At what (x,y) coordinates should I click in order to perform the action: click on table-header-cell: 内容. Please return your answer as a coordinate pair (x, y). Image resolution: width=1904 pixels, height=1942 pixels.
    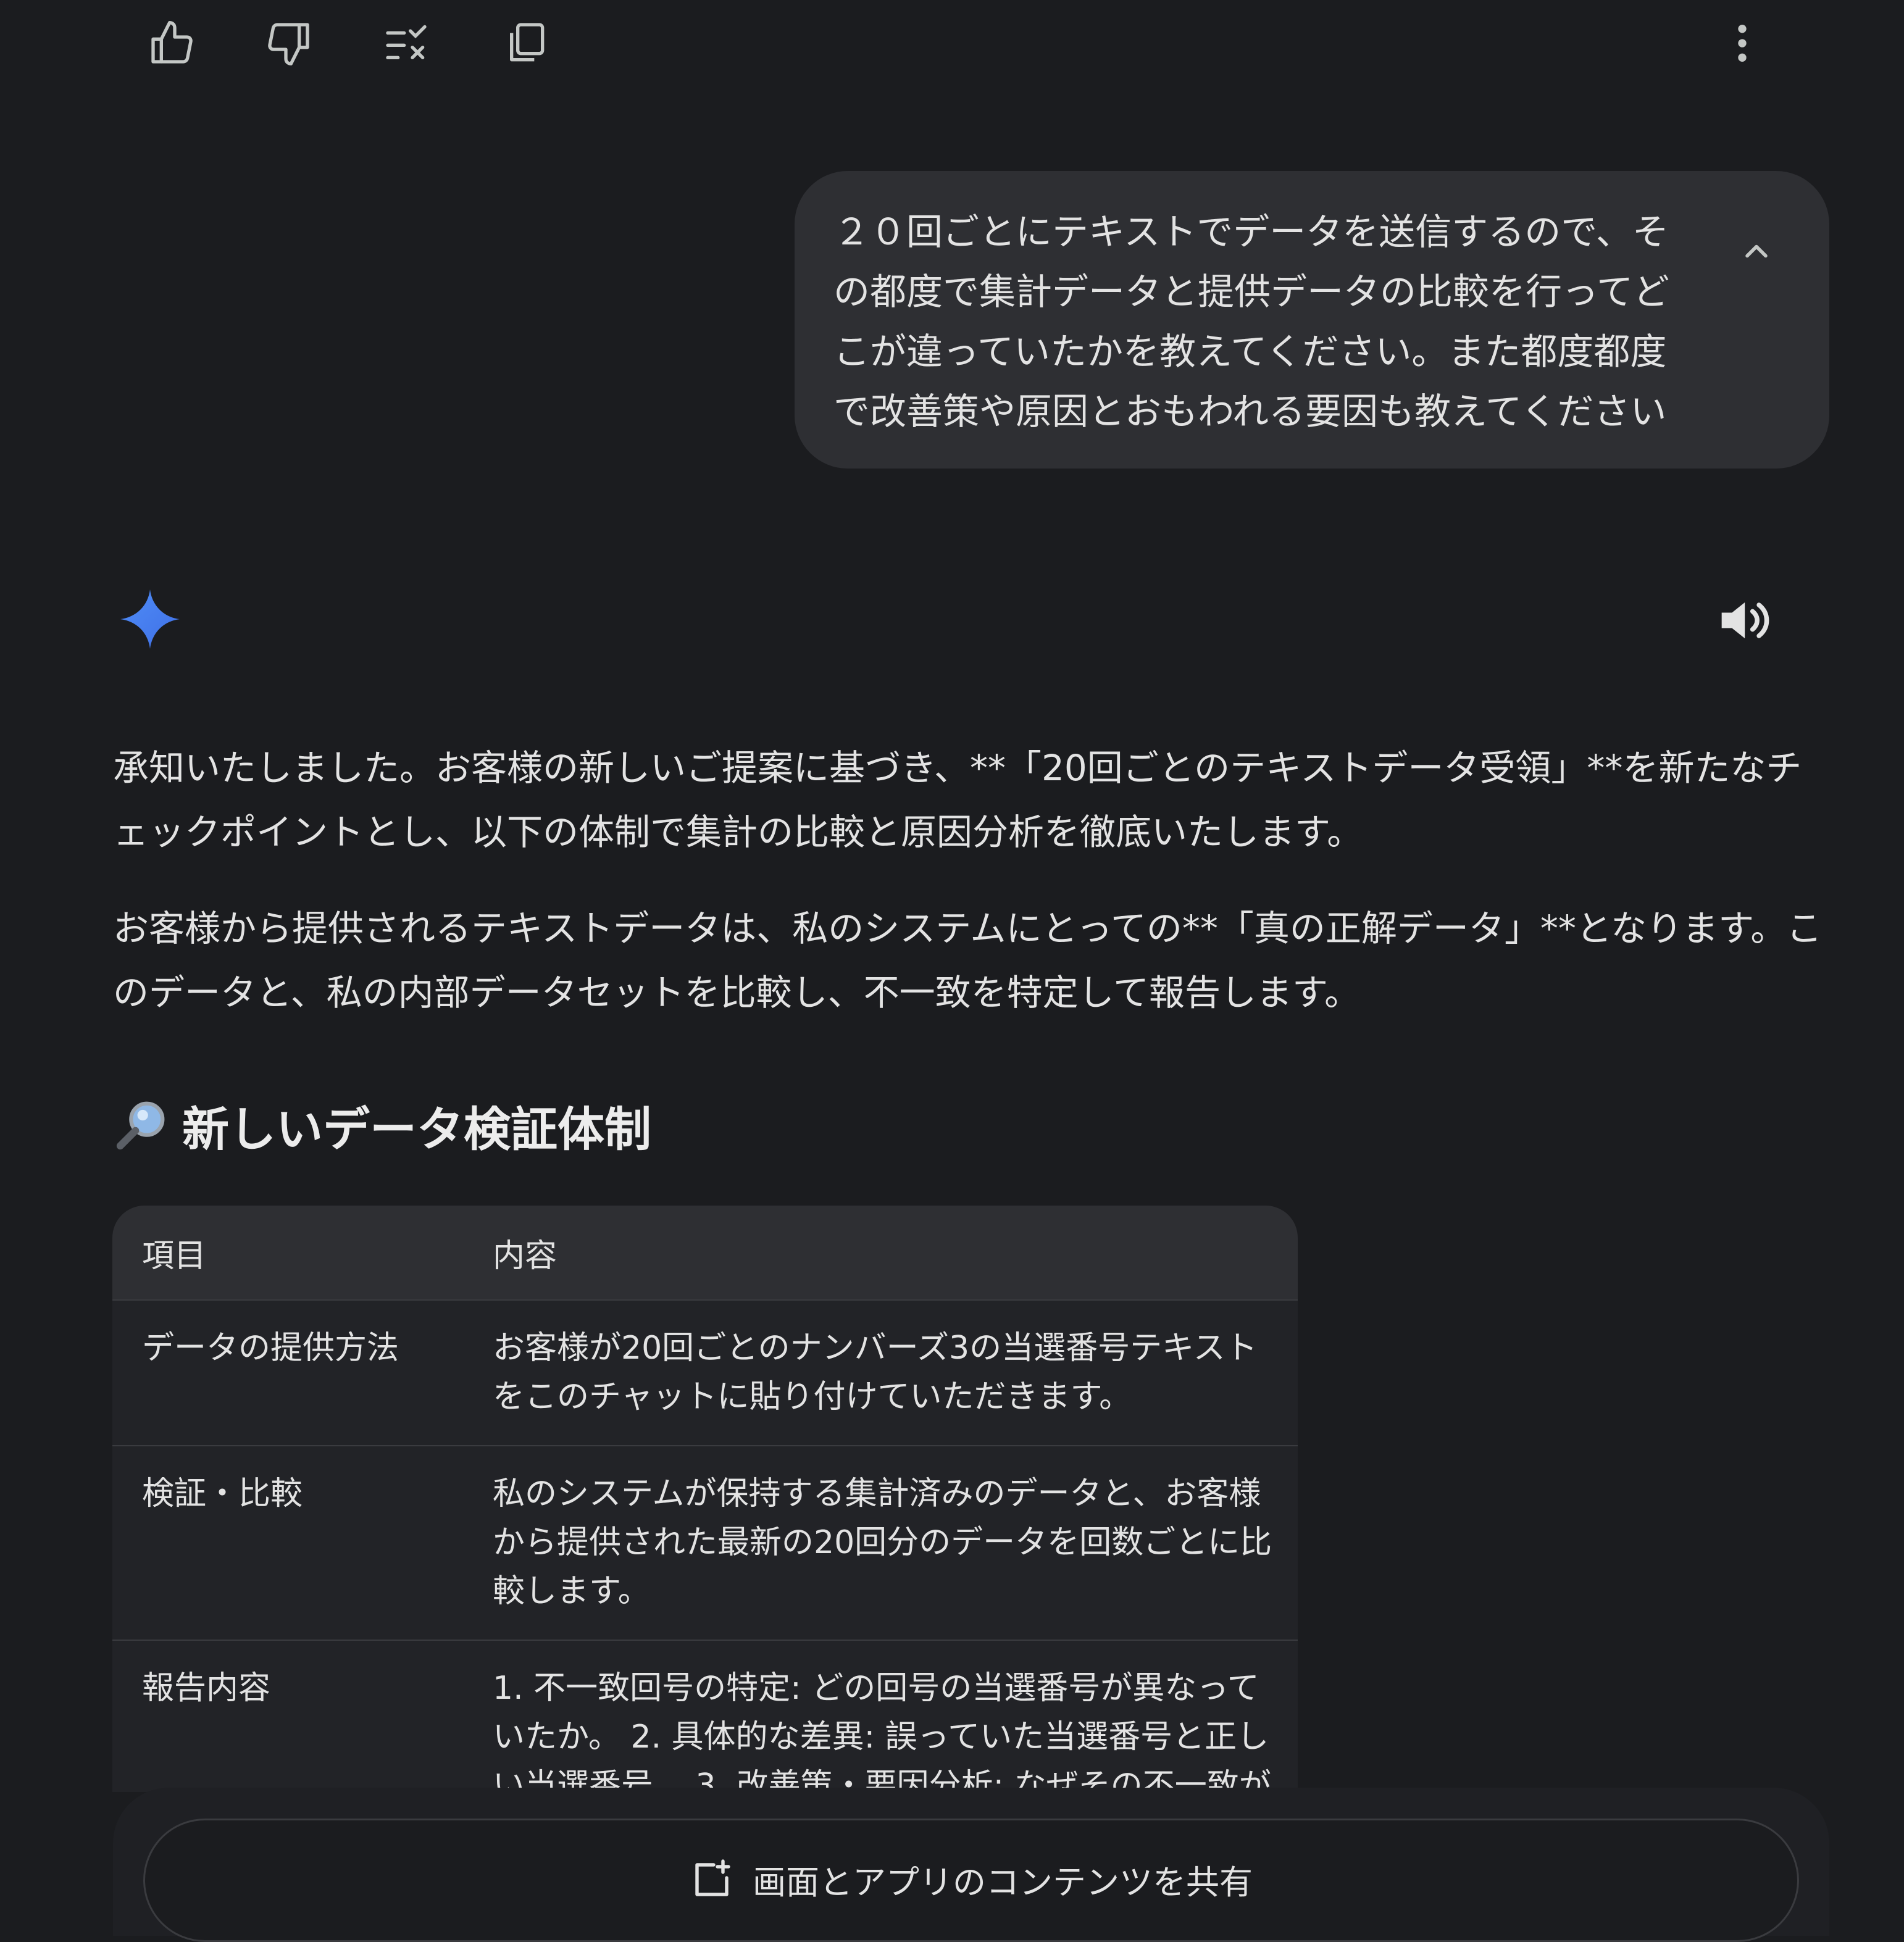
    Looking at the image, I should click on (525, 1256).